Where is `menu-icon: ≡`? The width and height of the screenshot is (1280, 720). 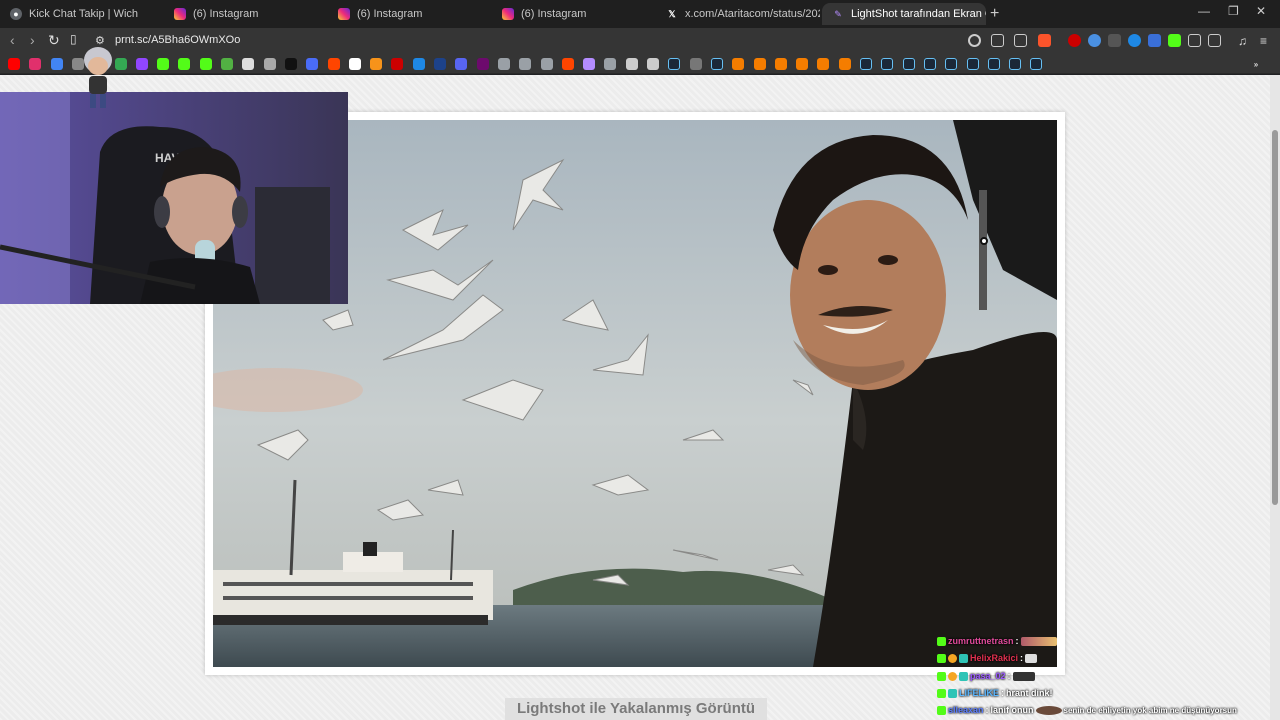
menu-icon: ≡ is located at coordinates (1266, 41).